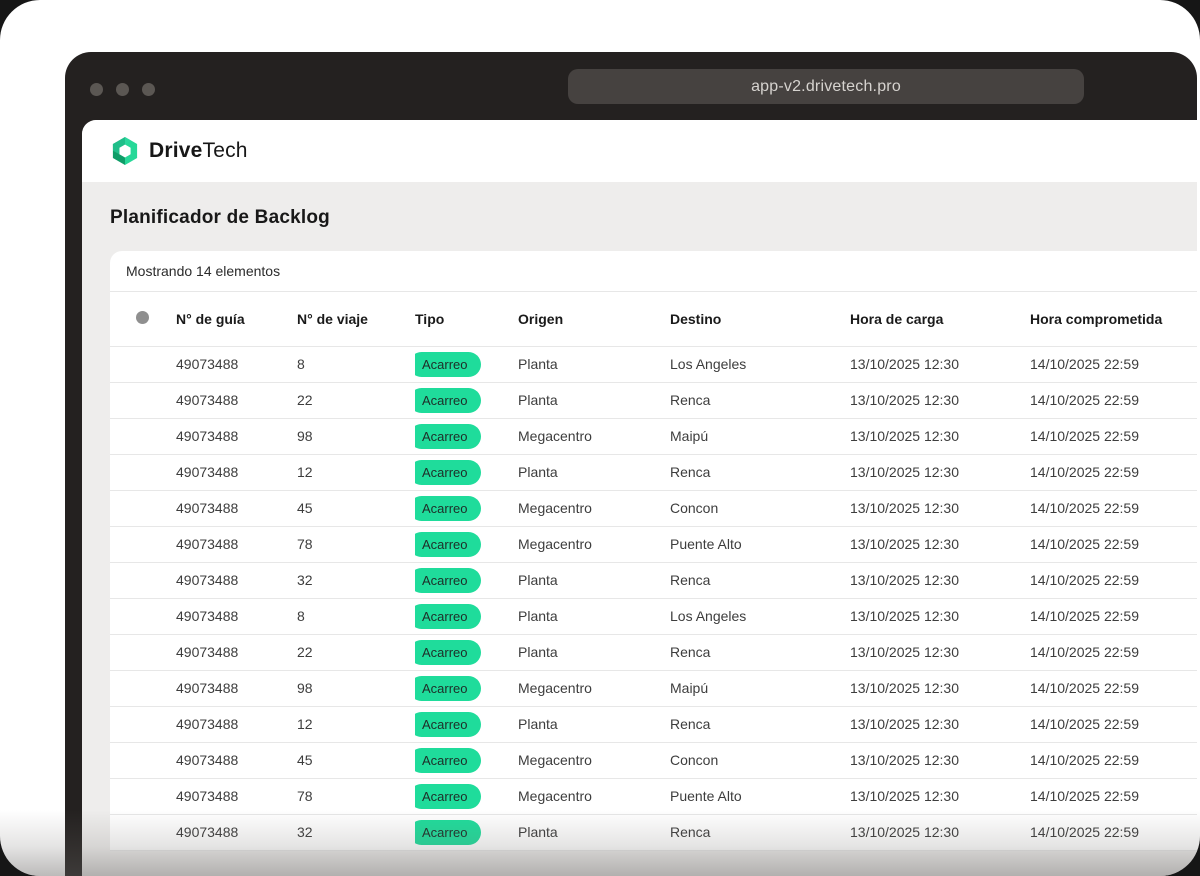 The width and height of the screenshot is (1200, 876). Describe the element at coordinates (826, 86) in the screenshot. I see `url-bar: app-v2.drivetech.pro` at that location.